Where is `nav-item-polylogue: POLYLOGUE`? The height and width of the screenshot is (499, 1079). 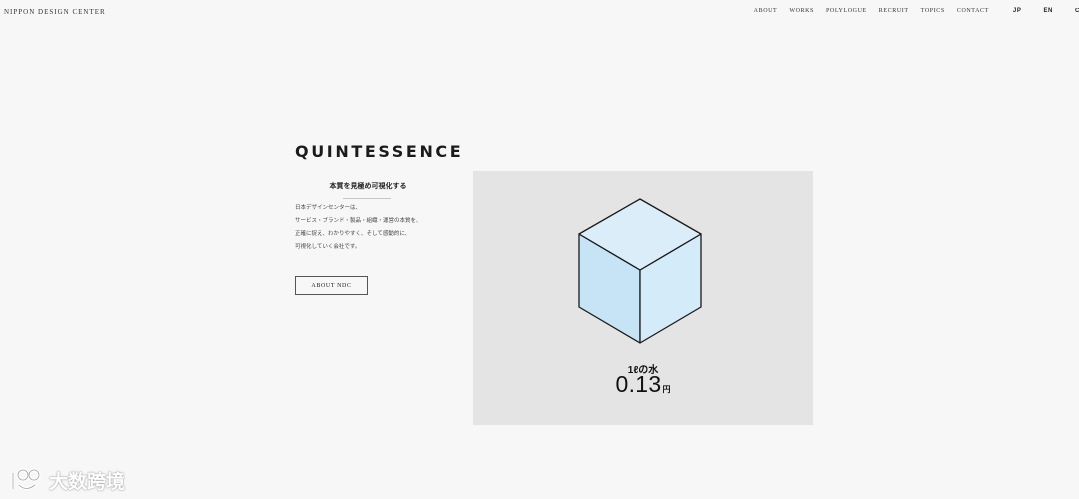
nav-item-polylogue: POLYLOGUE is located at coordinates (846, 11).